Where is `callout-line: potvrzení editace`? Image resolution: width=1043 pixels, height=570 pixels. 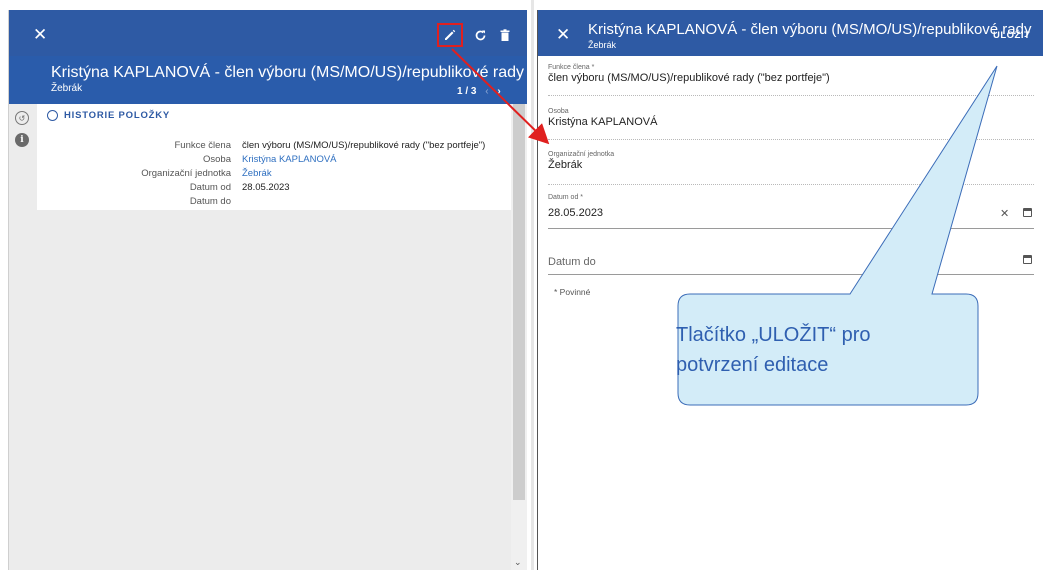 callout-line: potvrzení editace is located at coordinates (752, 365).